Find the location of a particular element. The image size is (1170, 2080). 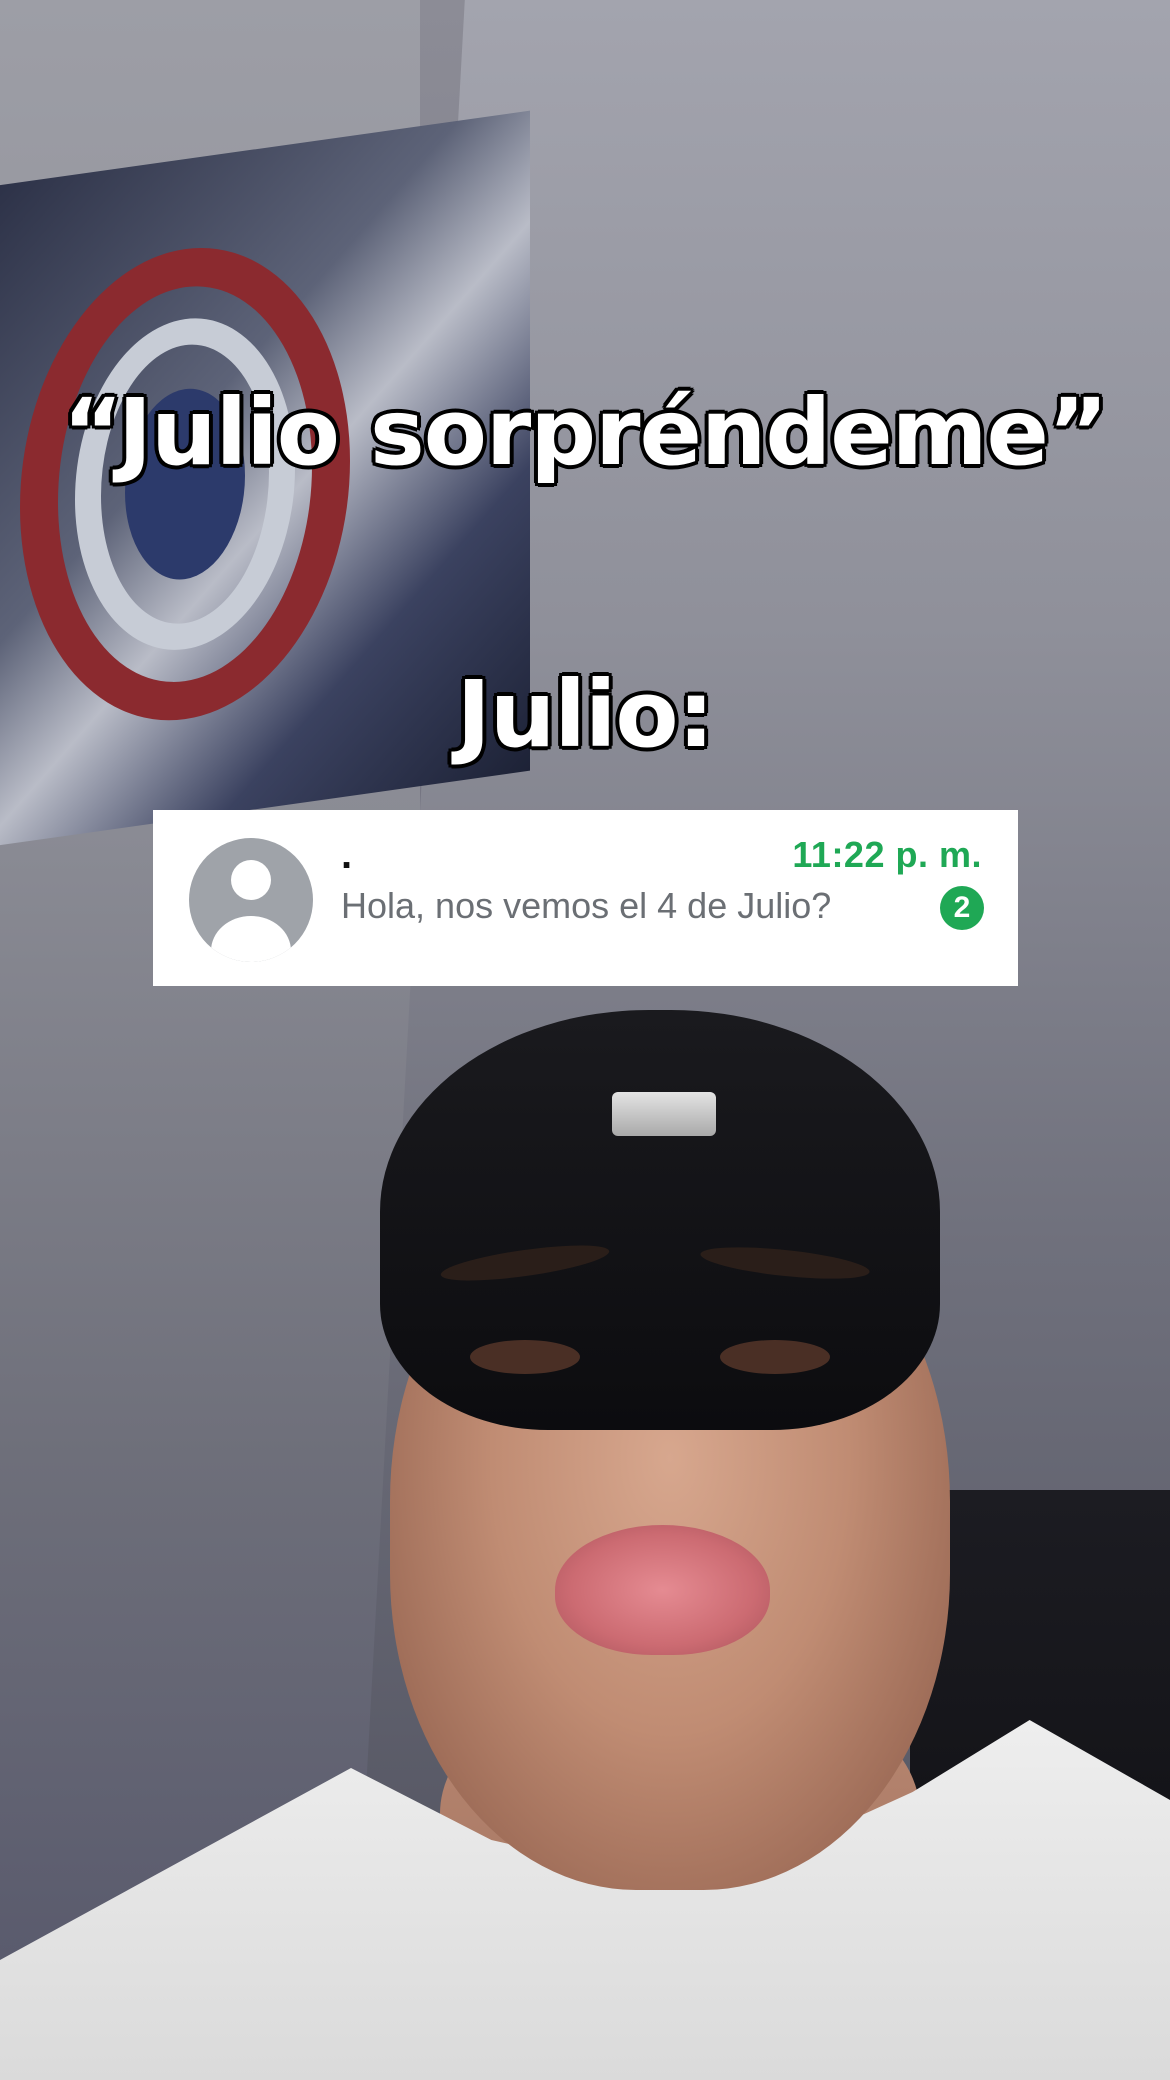

contact-name: . is located at coordinates (347, 855).